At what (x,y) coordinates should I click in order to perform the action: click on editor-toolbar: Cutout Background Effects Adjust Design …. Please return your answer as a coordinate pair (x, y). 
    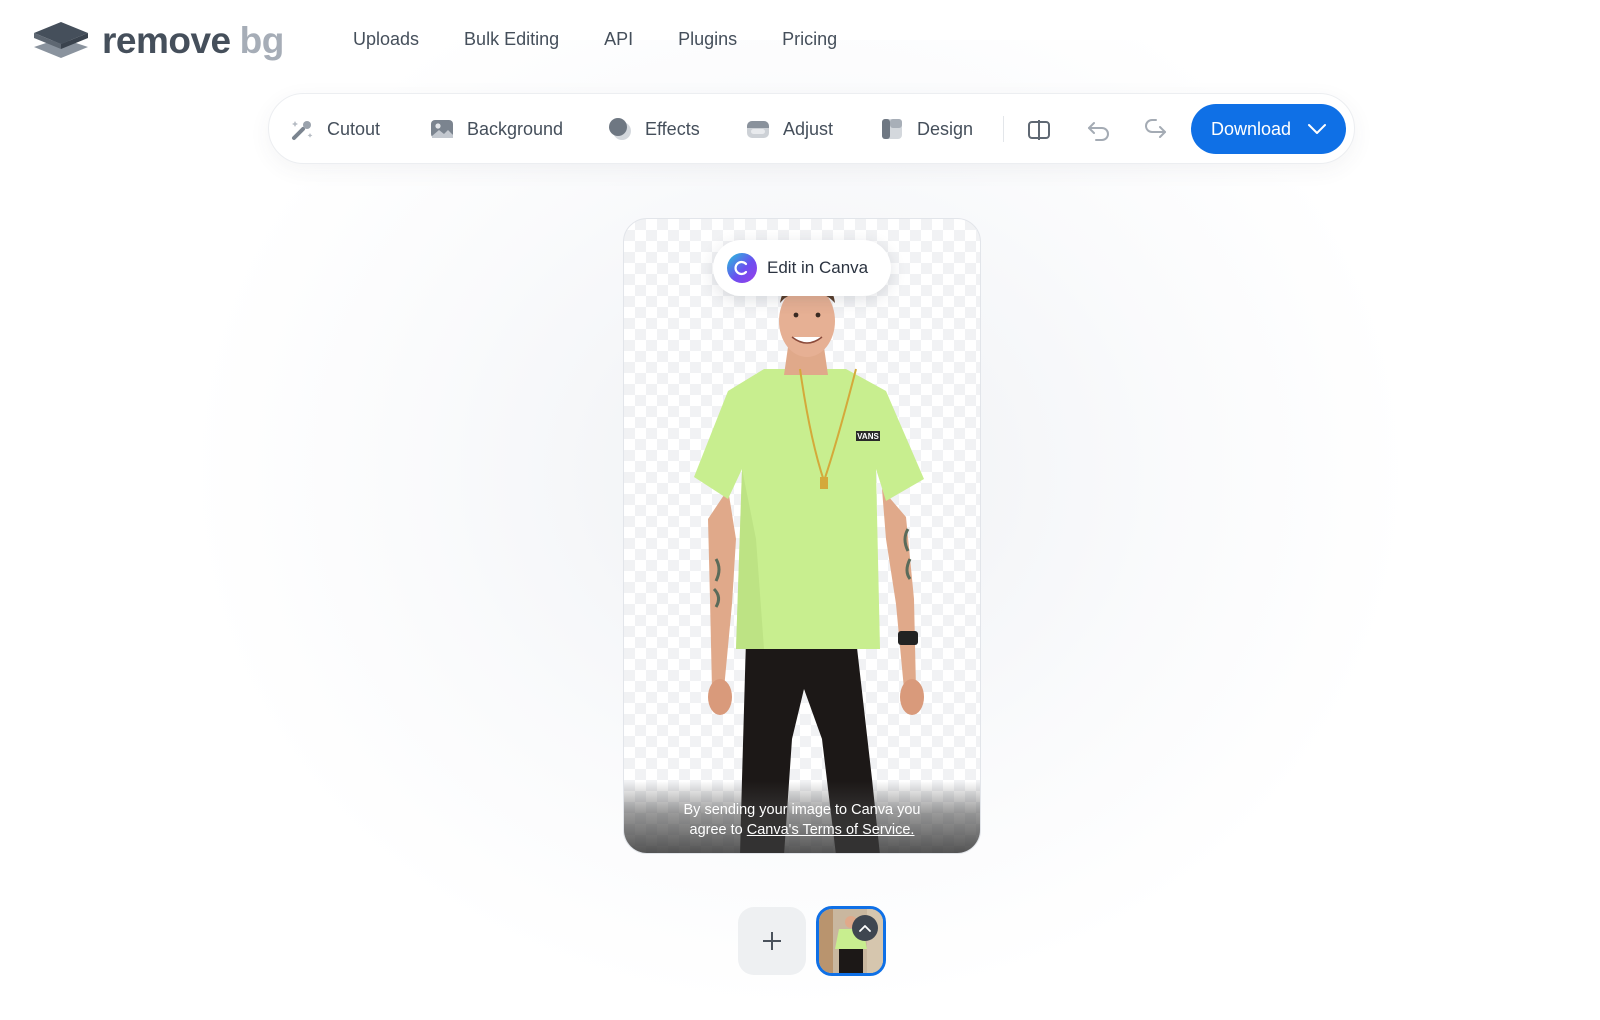
    Looking at the image, I should click on (811, 128).